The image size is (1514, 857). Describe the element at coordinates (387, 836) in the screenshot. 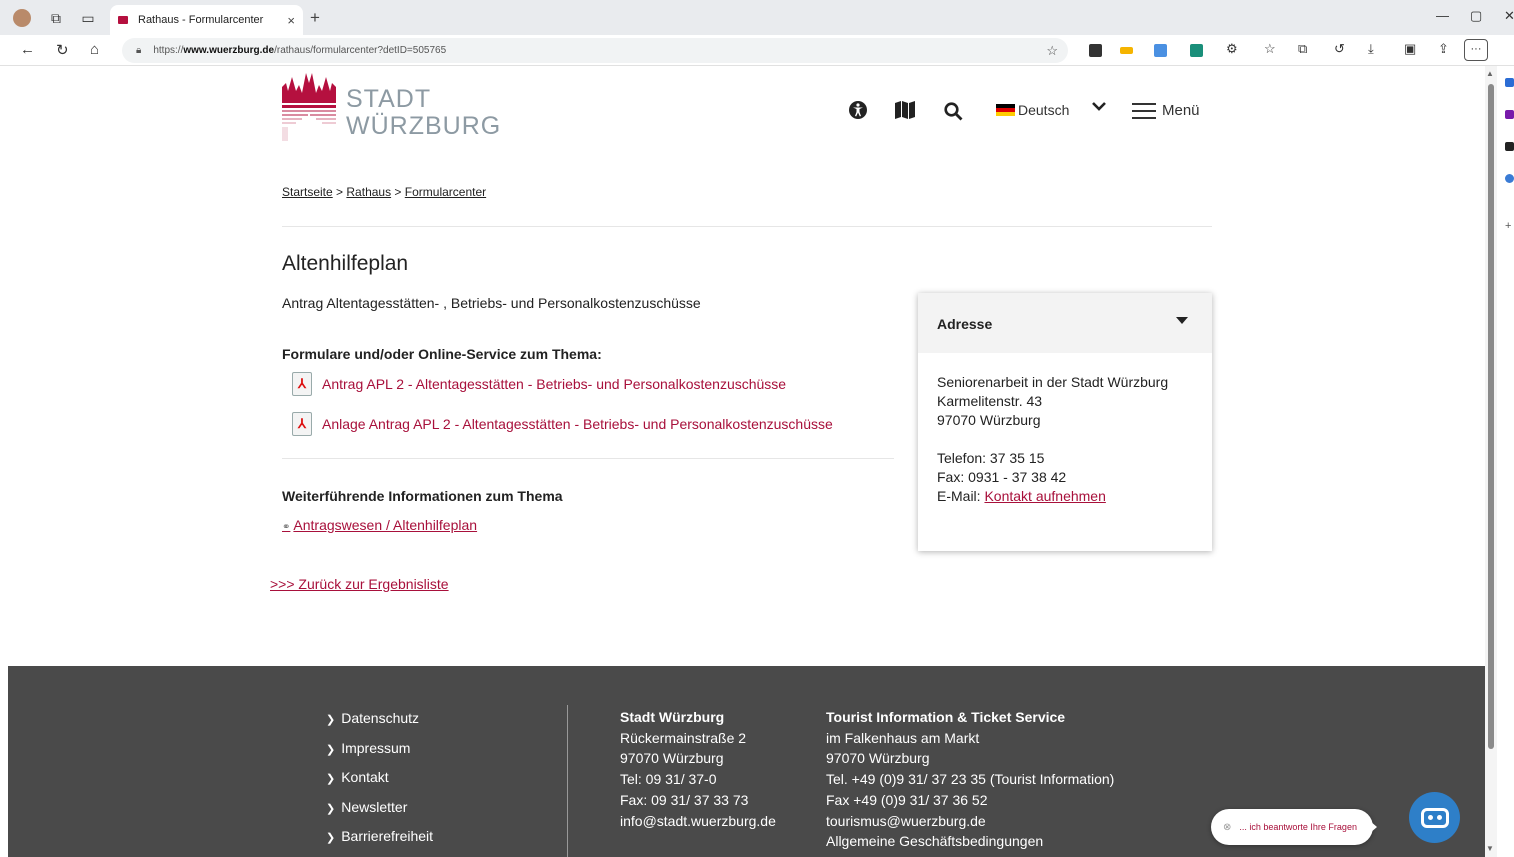

I see `footer-link-label: Barrierefreiheit` at that location.